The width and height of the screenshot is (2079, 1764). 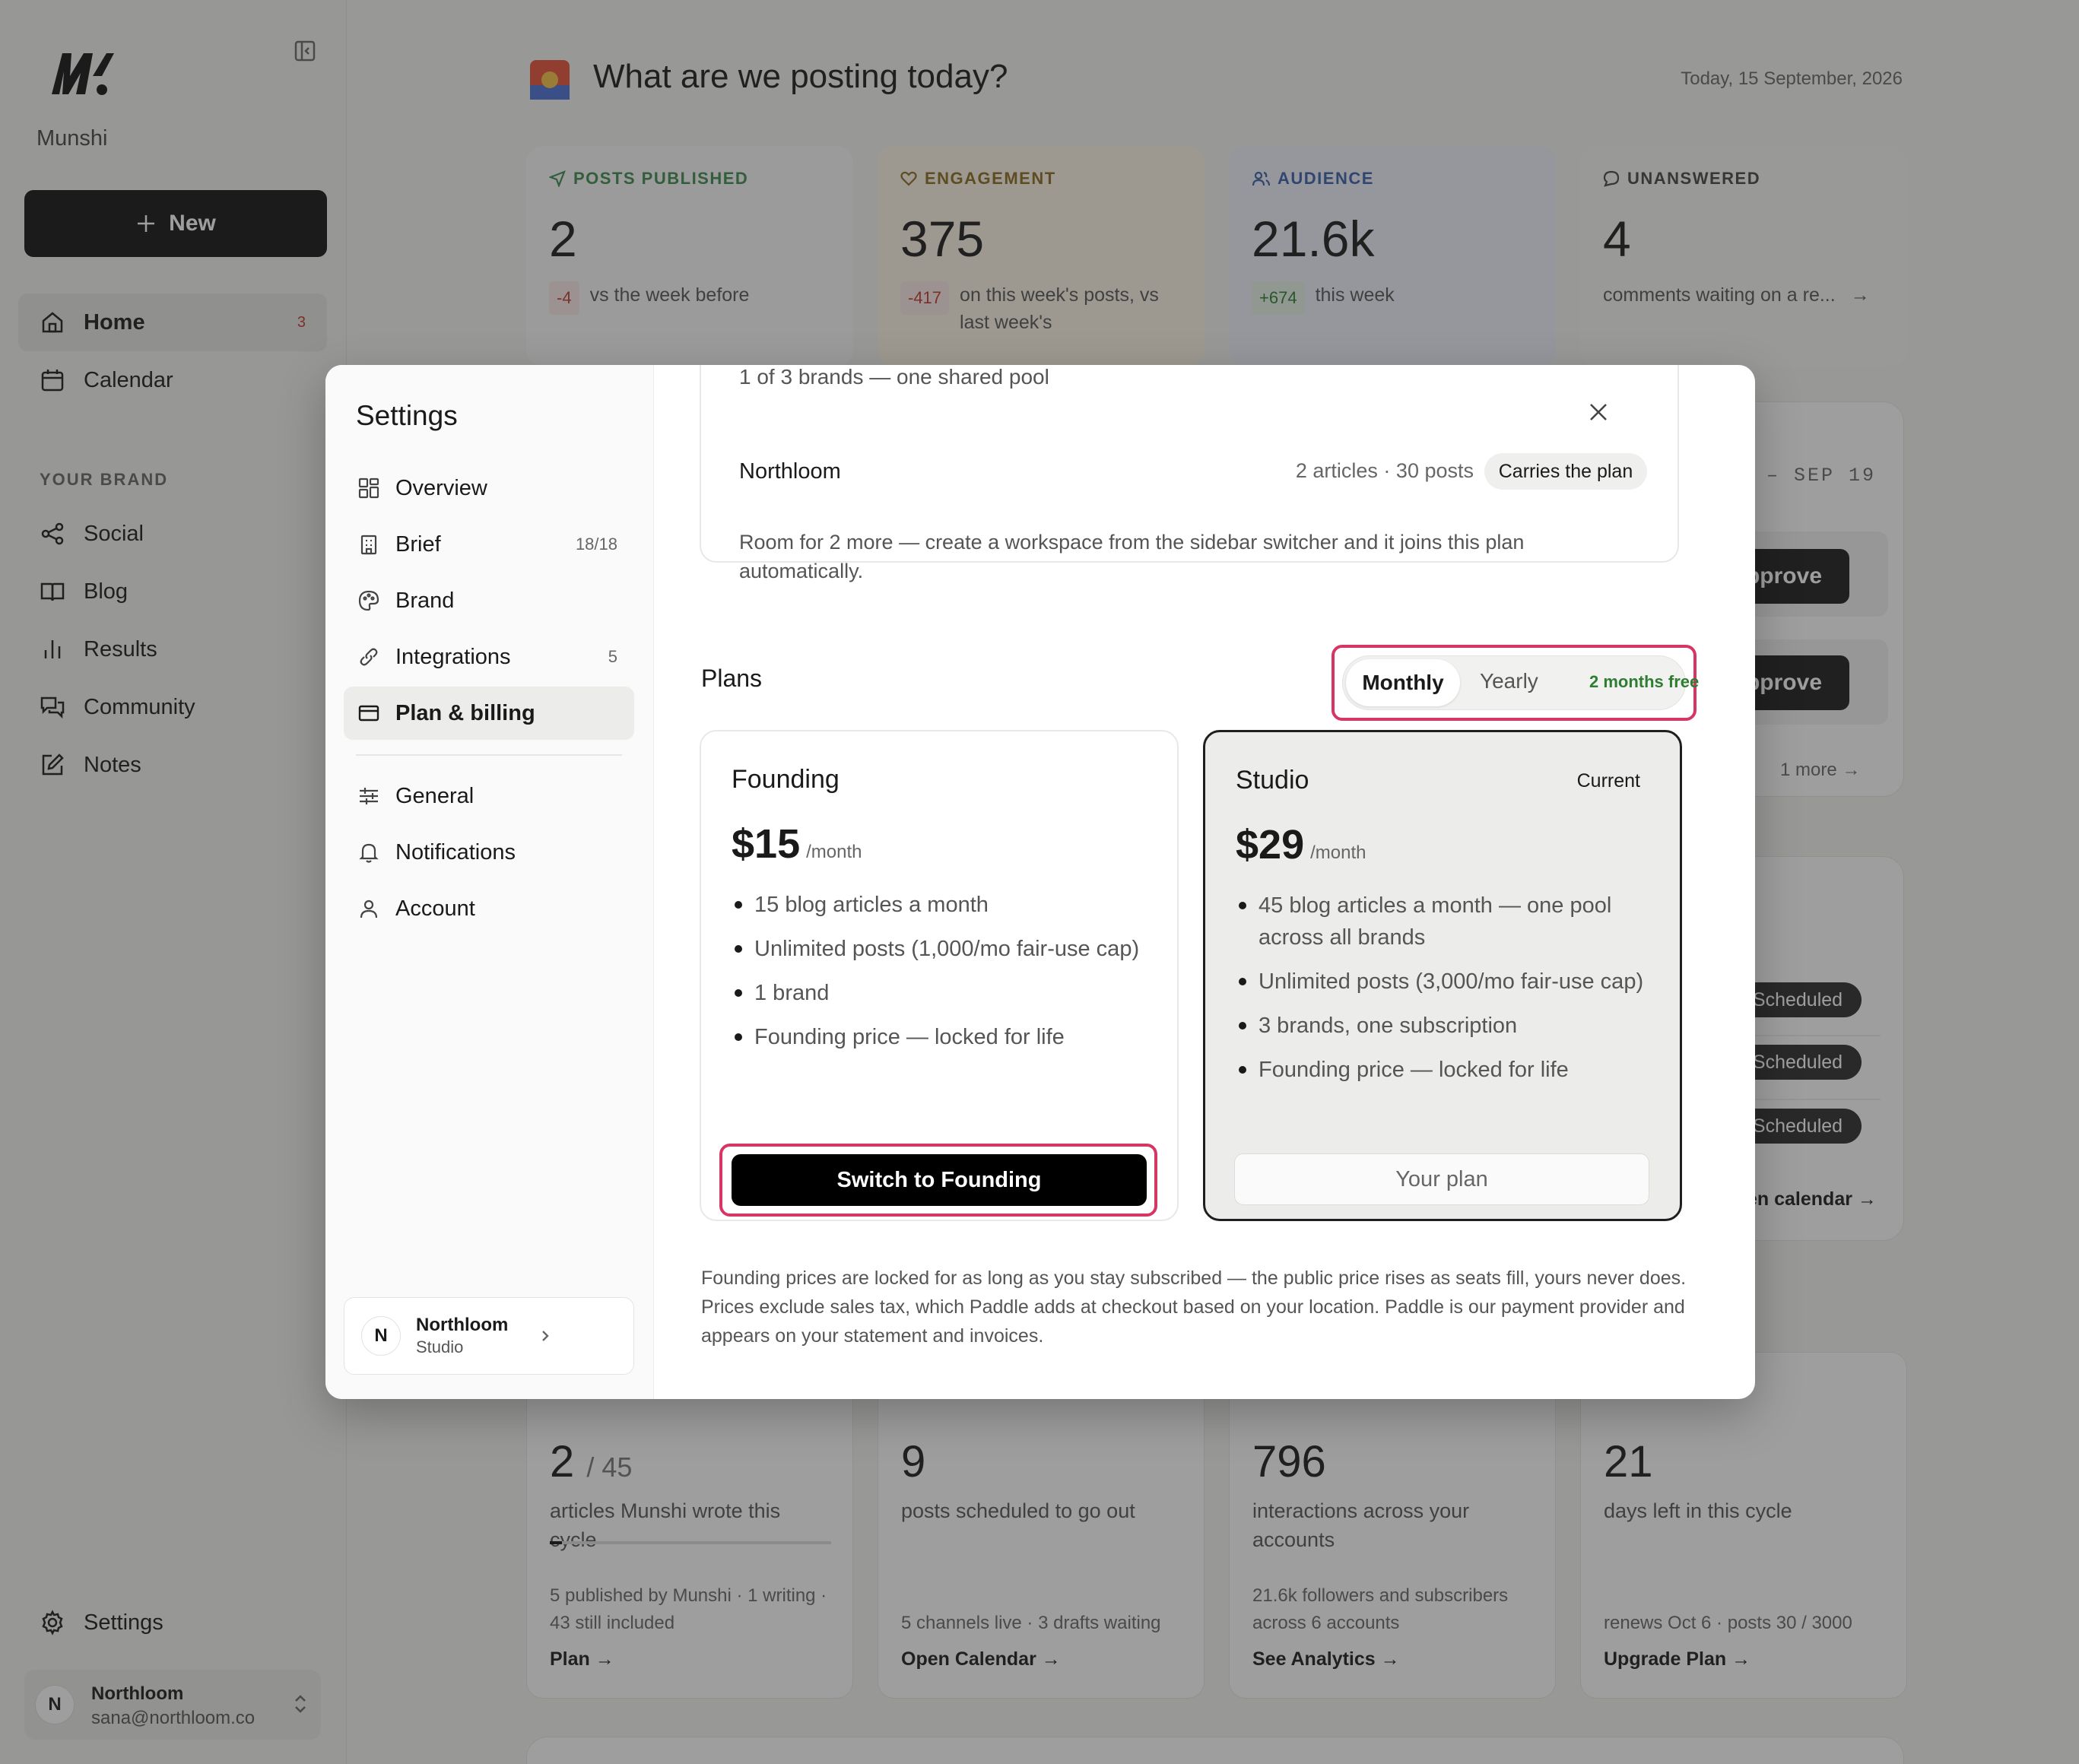 I want to click on pool-summary: 1 of 3 brands — one shared pool, so click(x=894, y=377).